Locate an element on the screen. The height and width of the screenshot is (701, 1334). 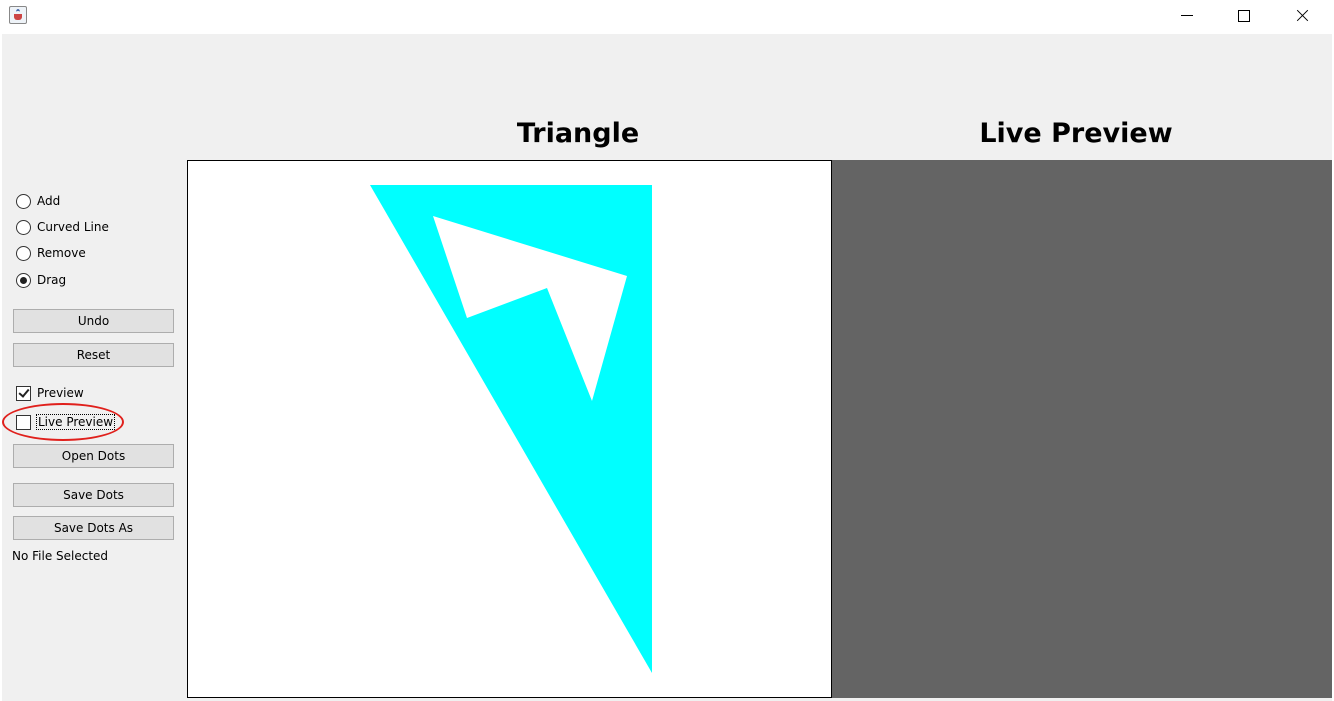
radio-add: Add is located at coordinates (38, 201).